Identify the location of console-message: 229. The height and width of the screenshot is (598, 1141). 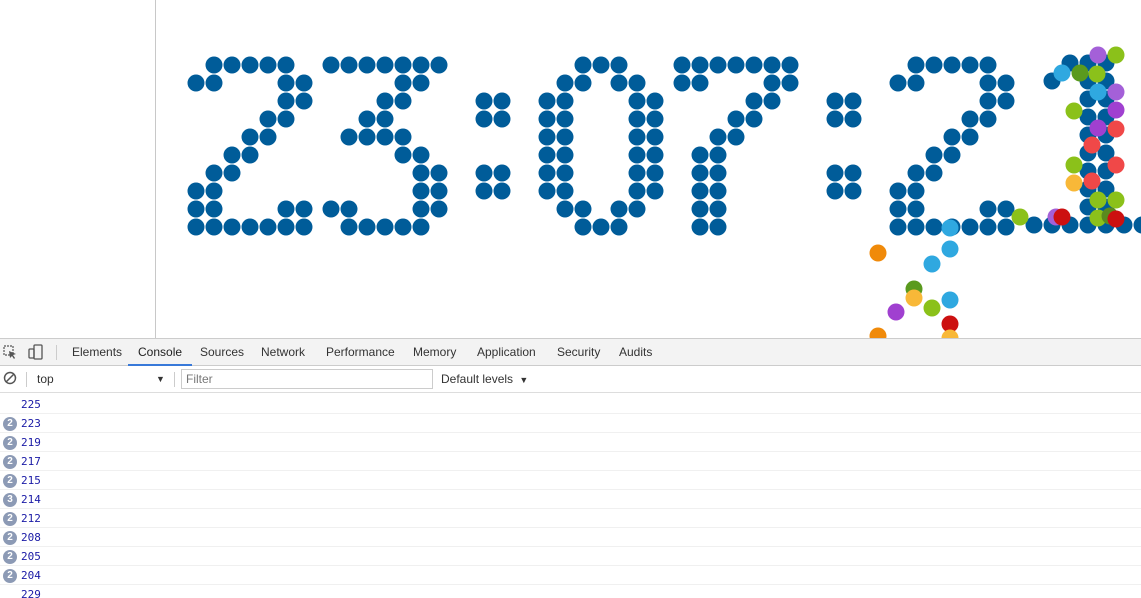
(570, 591).